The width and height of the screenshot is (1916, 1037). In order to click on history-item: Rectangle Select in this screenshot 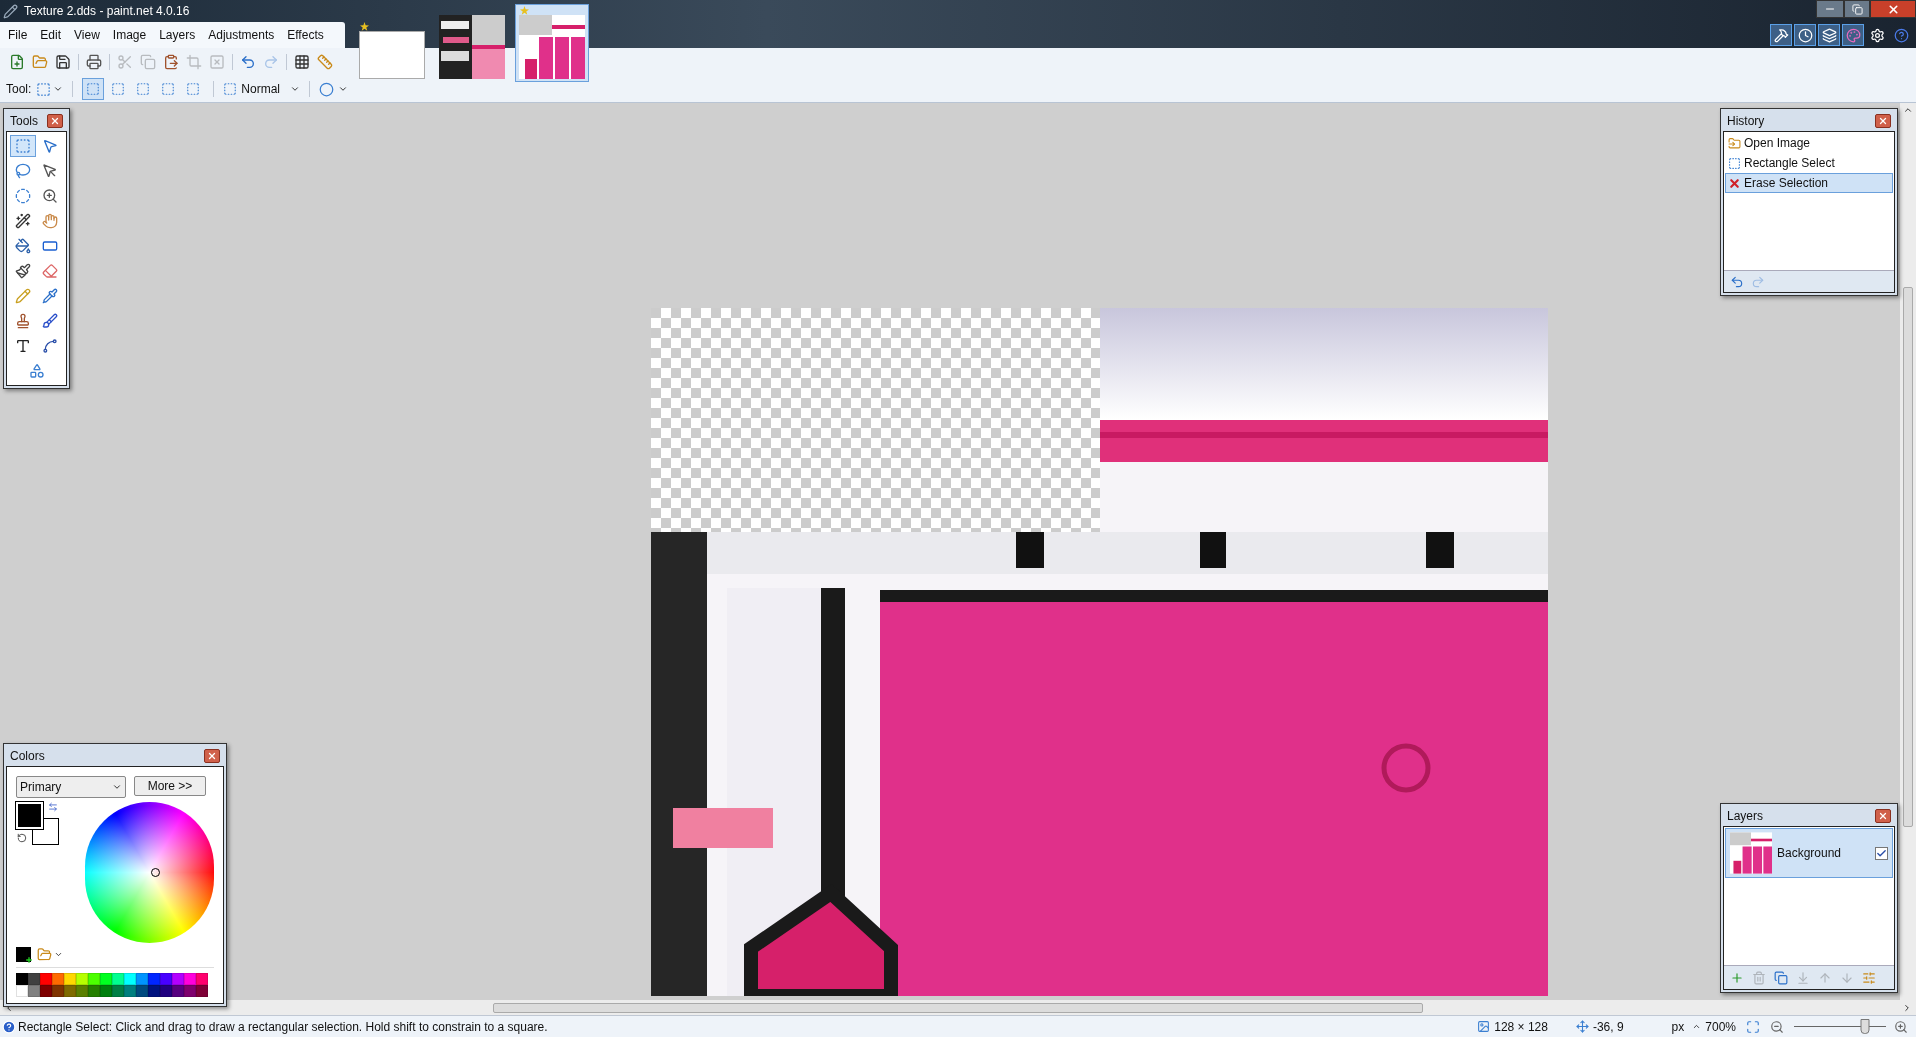, I will do `click(1809, 163)`.